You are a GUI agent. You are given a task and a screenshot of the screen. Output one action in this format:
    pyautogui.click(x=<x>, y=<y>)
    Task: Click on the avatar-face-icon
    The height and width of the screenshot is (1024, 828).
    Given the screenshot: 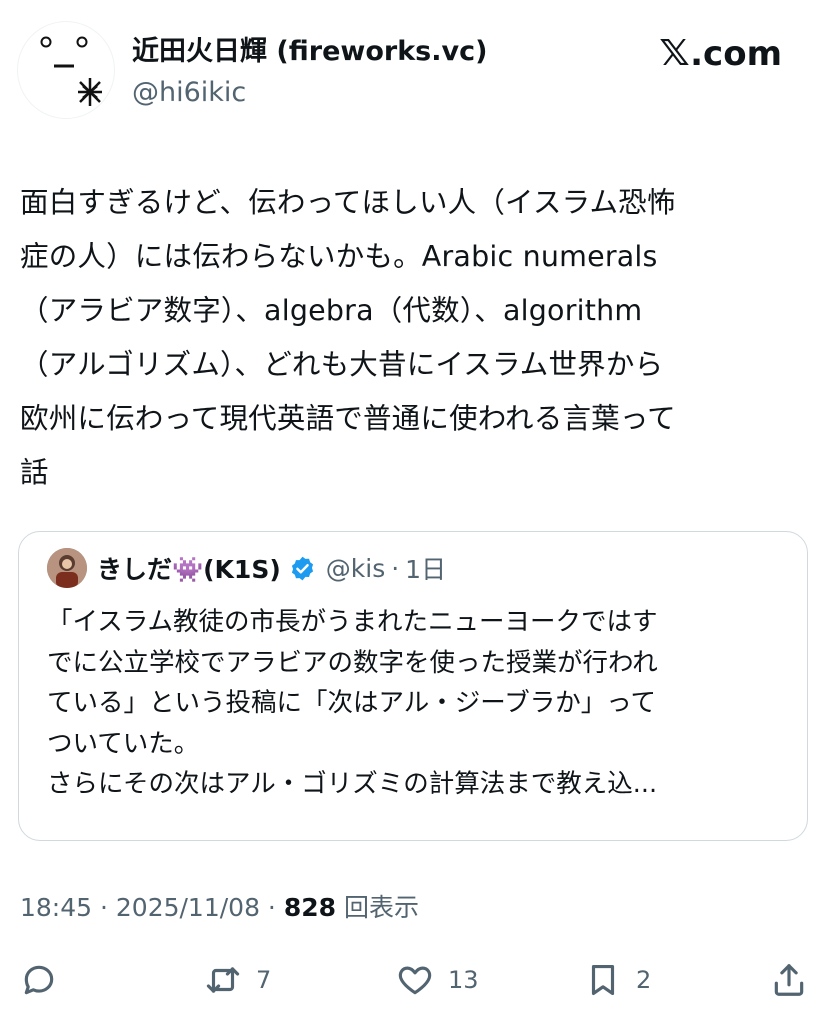 What is the action you would take?
    pyautogui.click(x=71, y=71)
    